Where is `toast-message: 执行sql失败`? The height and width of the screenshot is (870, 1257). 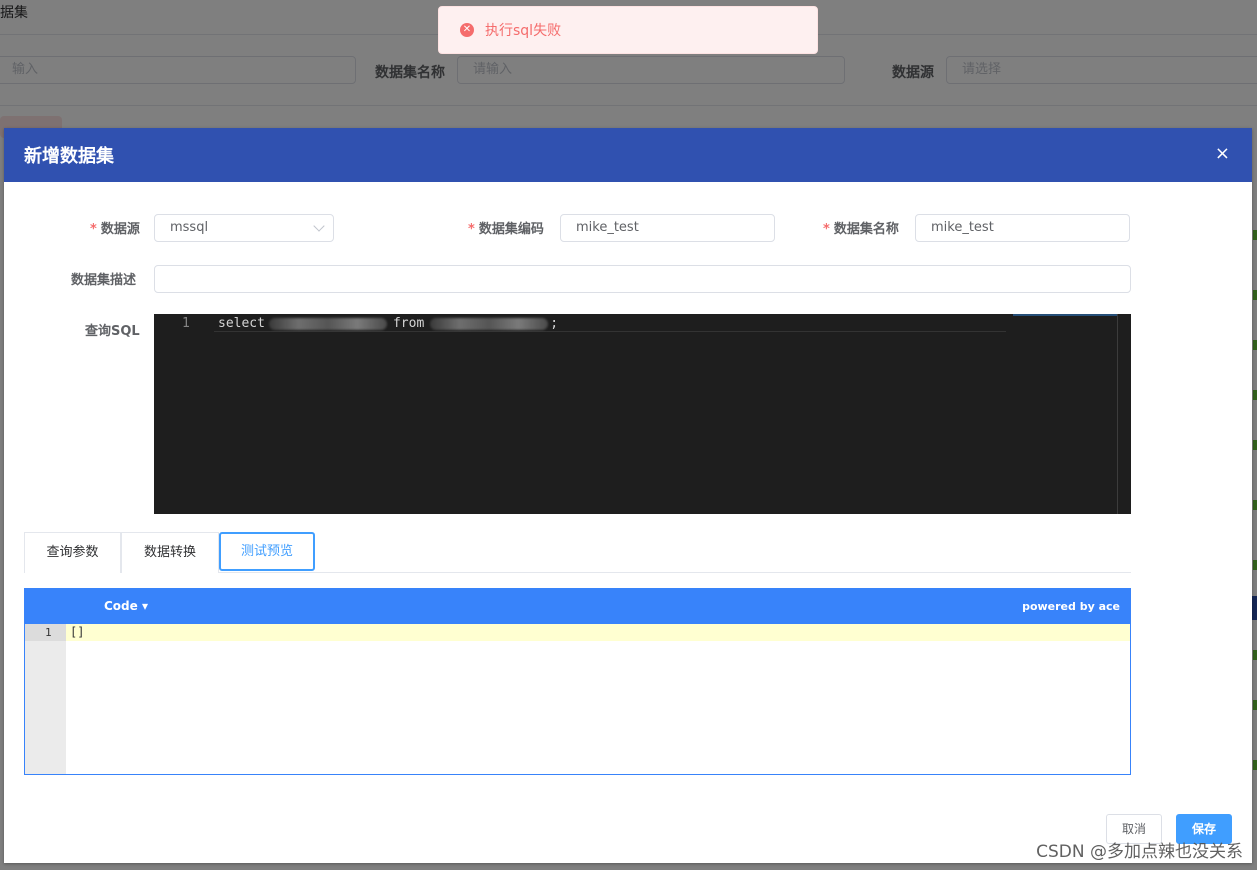
toast-message: 执行sql失败 is located at coordinates (523, 31).